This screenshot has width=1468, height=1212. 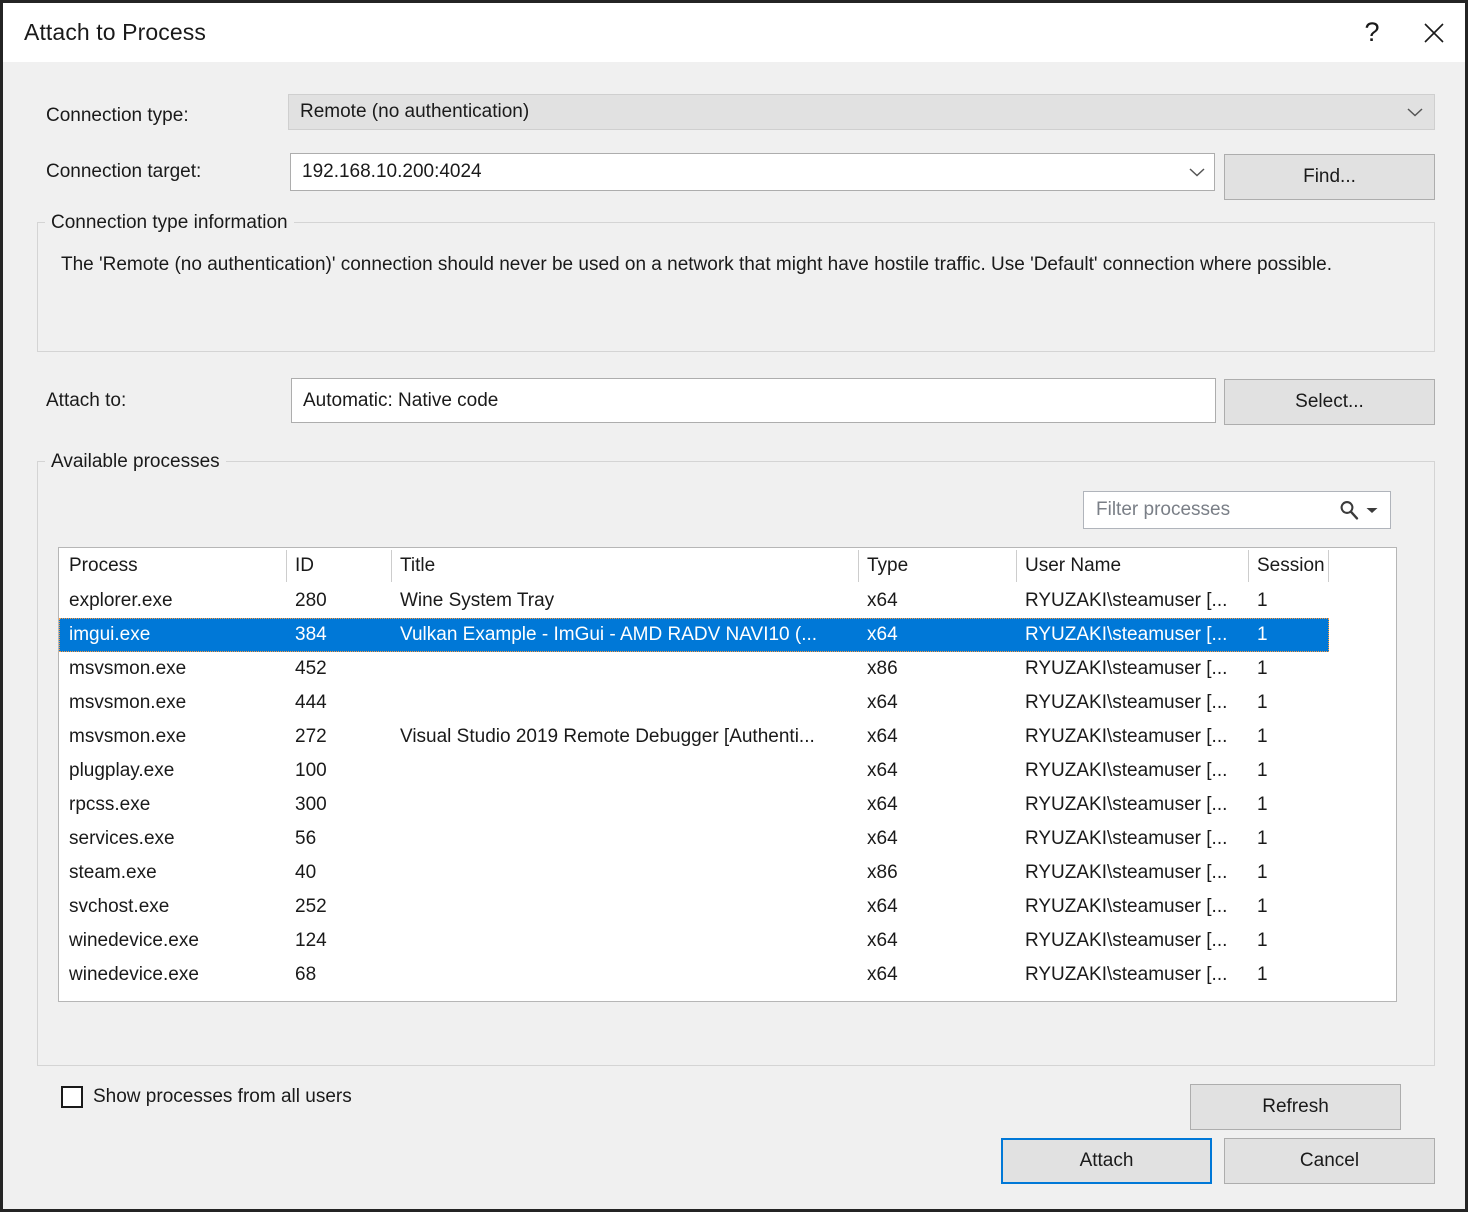 What do you see at coordinates (103, 566) in the screenshot?
I see `column-header-process: Process` at bounding box center [103, 566].